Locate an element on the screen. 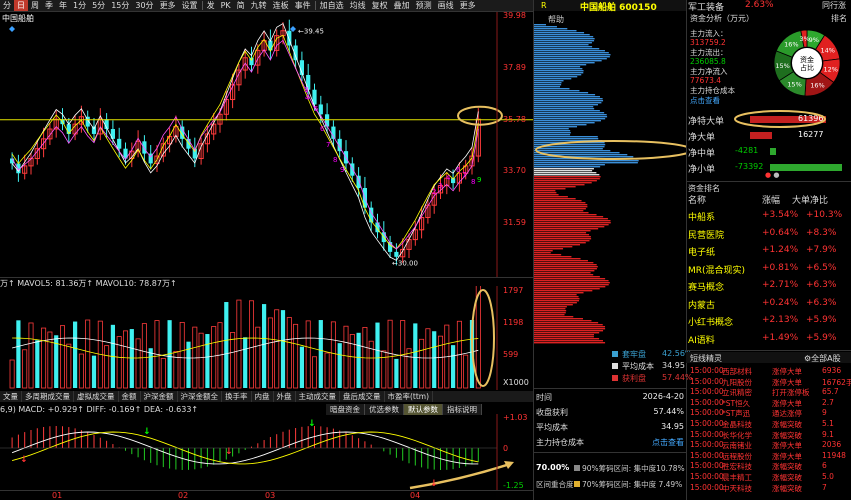 The width and height of the screenshot is (851, 500). indicator-tab: 换手率 is located at coordinates (237, 396).